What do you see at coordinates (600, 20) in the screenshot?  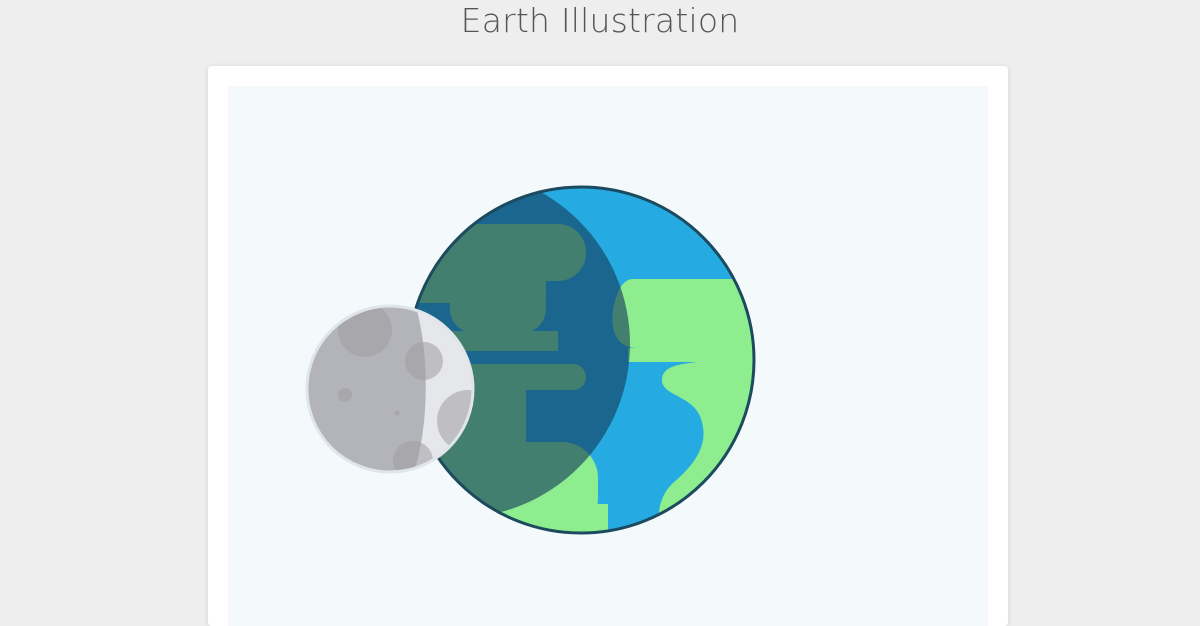 I see `page-title: Earth Illustration` at bounding box center [600, 20].